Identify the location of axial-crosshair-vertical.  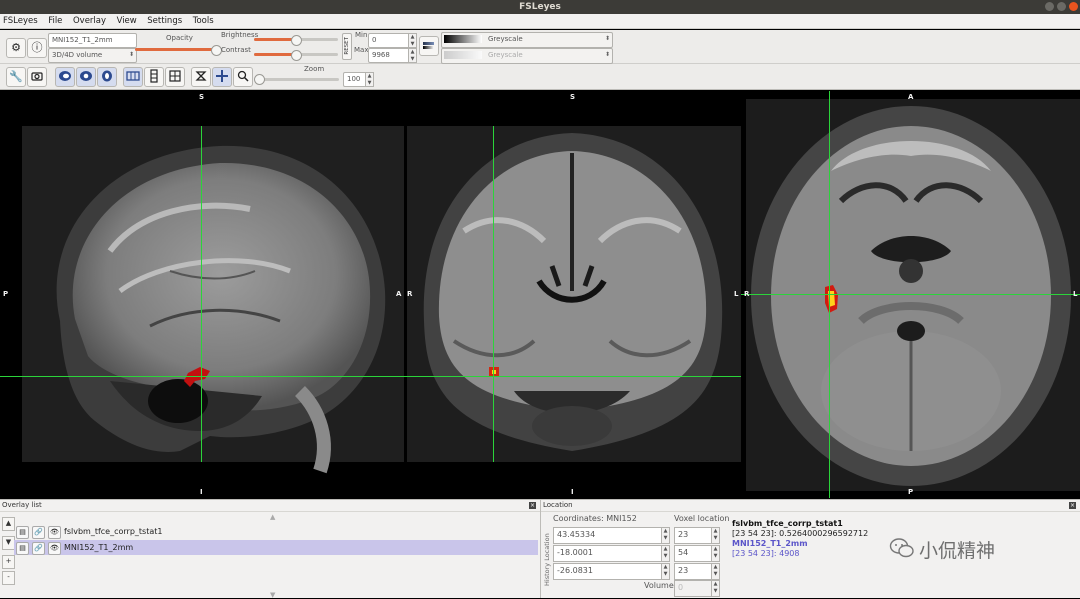
(829, 294).